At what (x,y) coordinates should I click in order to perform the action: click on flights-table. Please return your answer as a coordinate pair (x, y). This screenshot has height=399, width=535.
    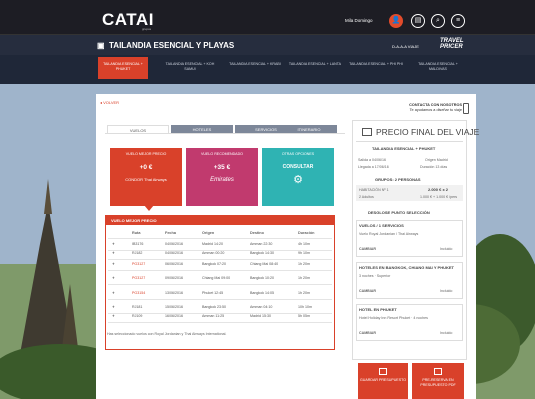
    Looking at the image, I should click on (220, 282).